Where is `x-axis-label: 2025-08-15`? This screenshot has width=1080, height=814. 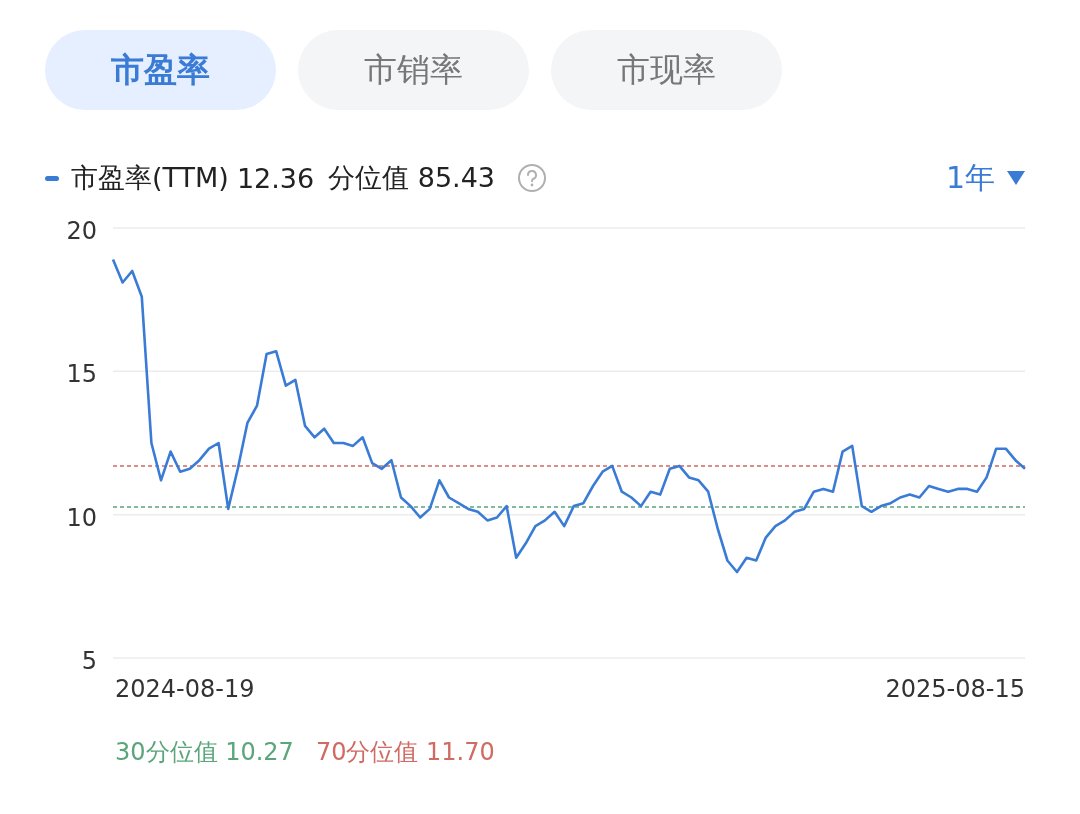
x-axis-label: 2025-08-15 is located at coordinates (955, 689).